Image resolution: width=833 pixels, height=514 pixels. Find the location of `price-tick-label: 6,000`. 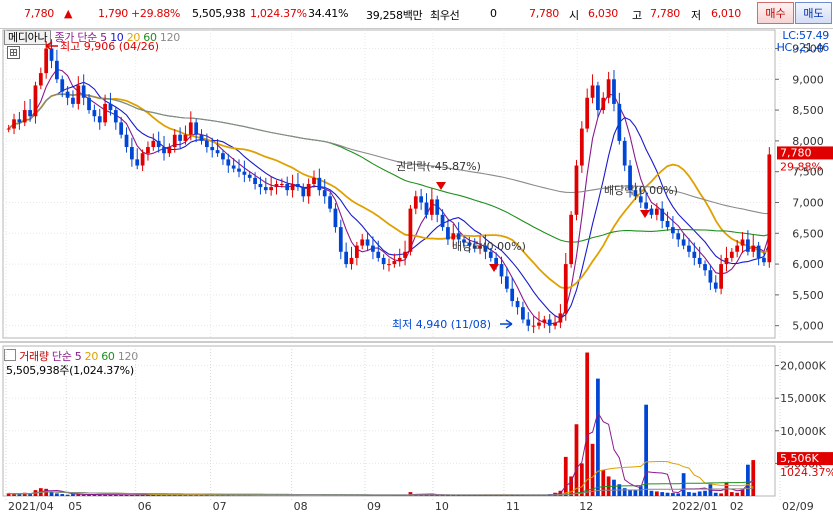

price-tick-label: 6,000 is located at coordinates (808, 264).